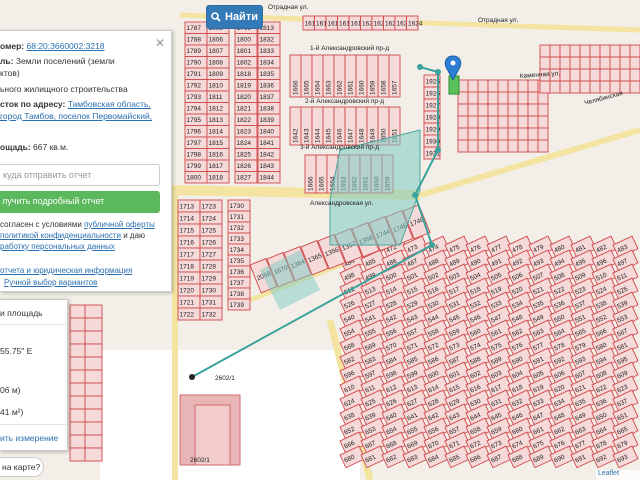  I want to click on parcel: 1788, so click(196, 39).